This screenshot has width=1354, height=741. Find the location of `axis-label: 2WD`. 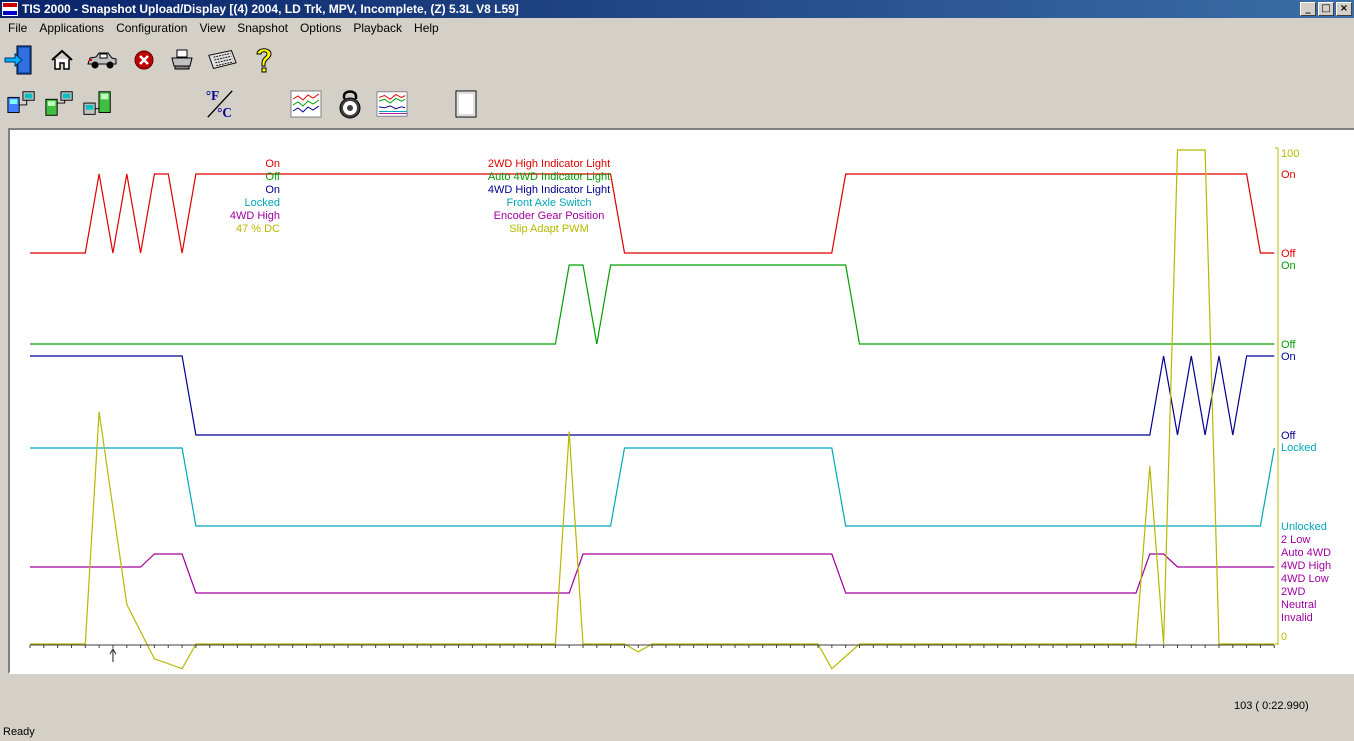

axis-label: 2WD is located at coordinates (1293, 592).